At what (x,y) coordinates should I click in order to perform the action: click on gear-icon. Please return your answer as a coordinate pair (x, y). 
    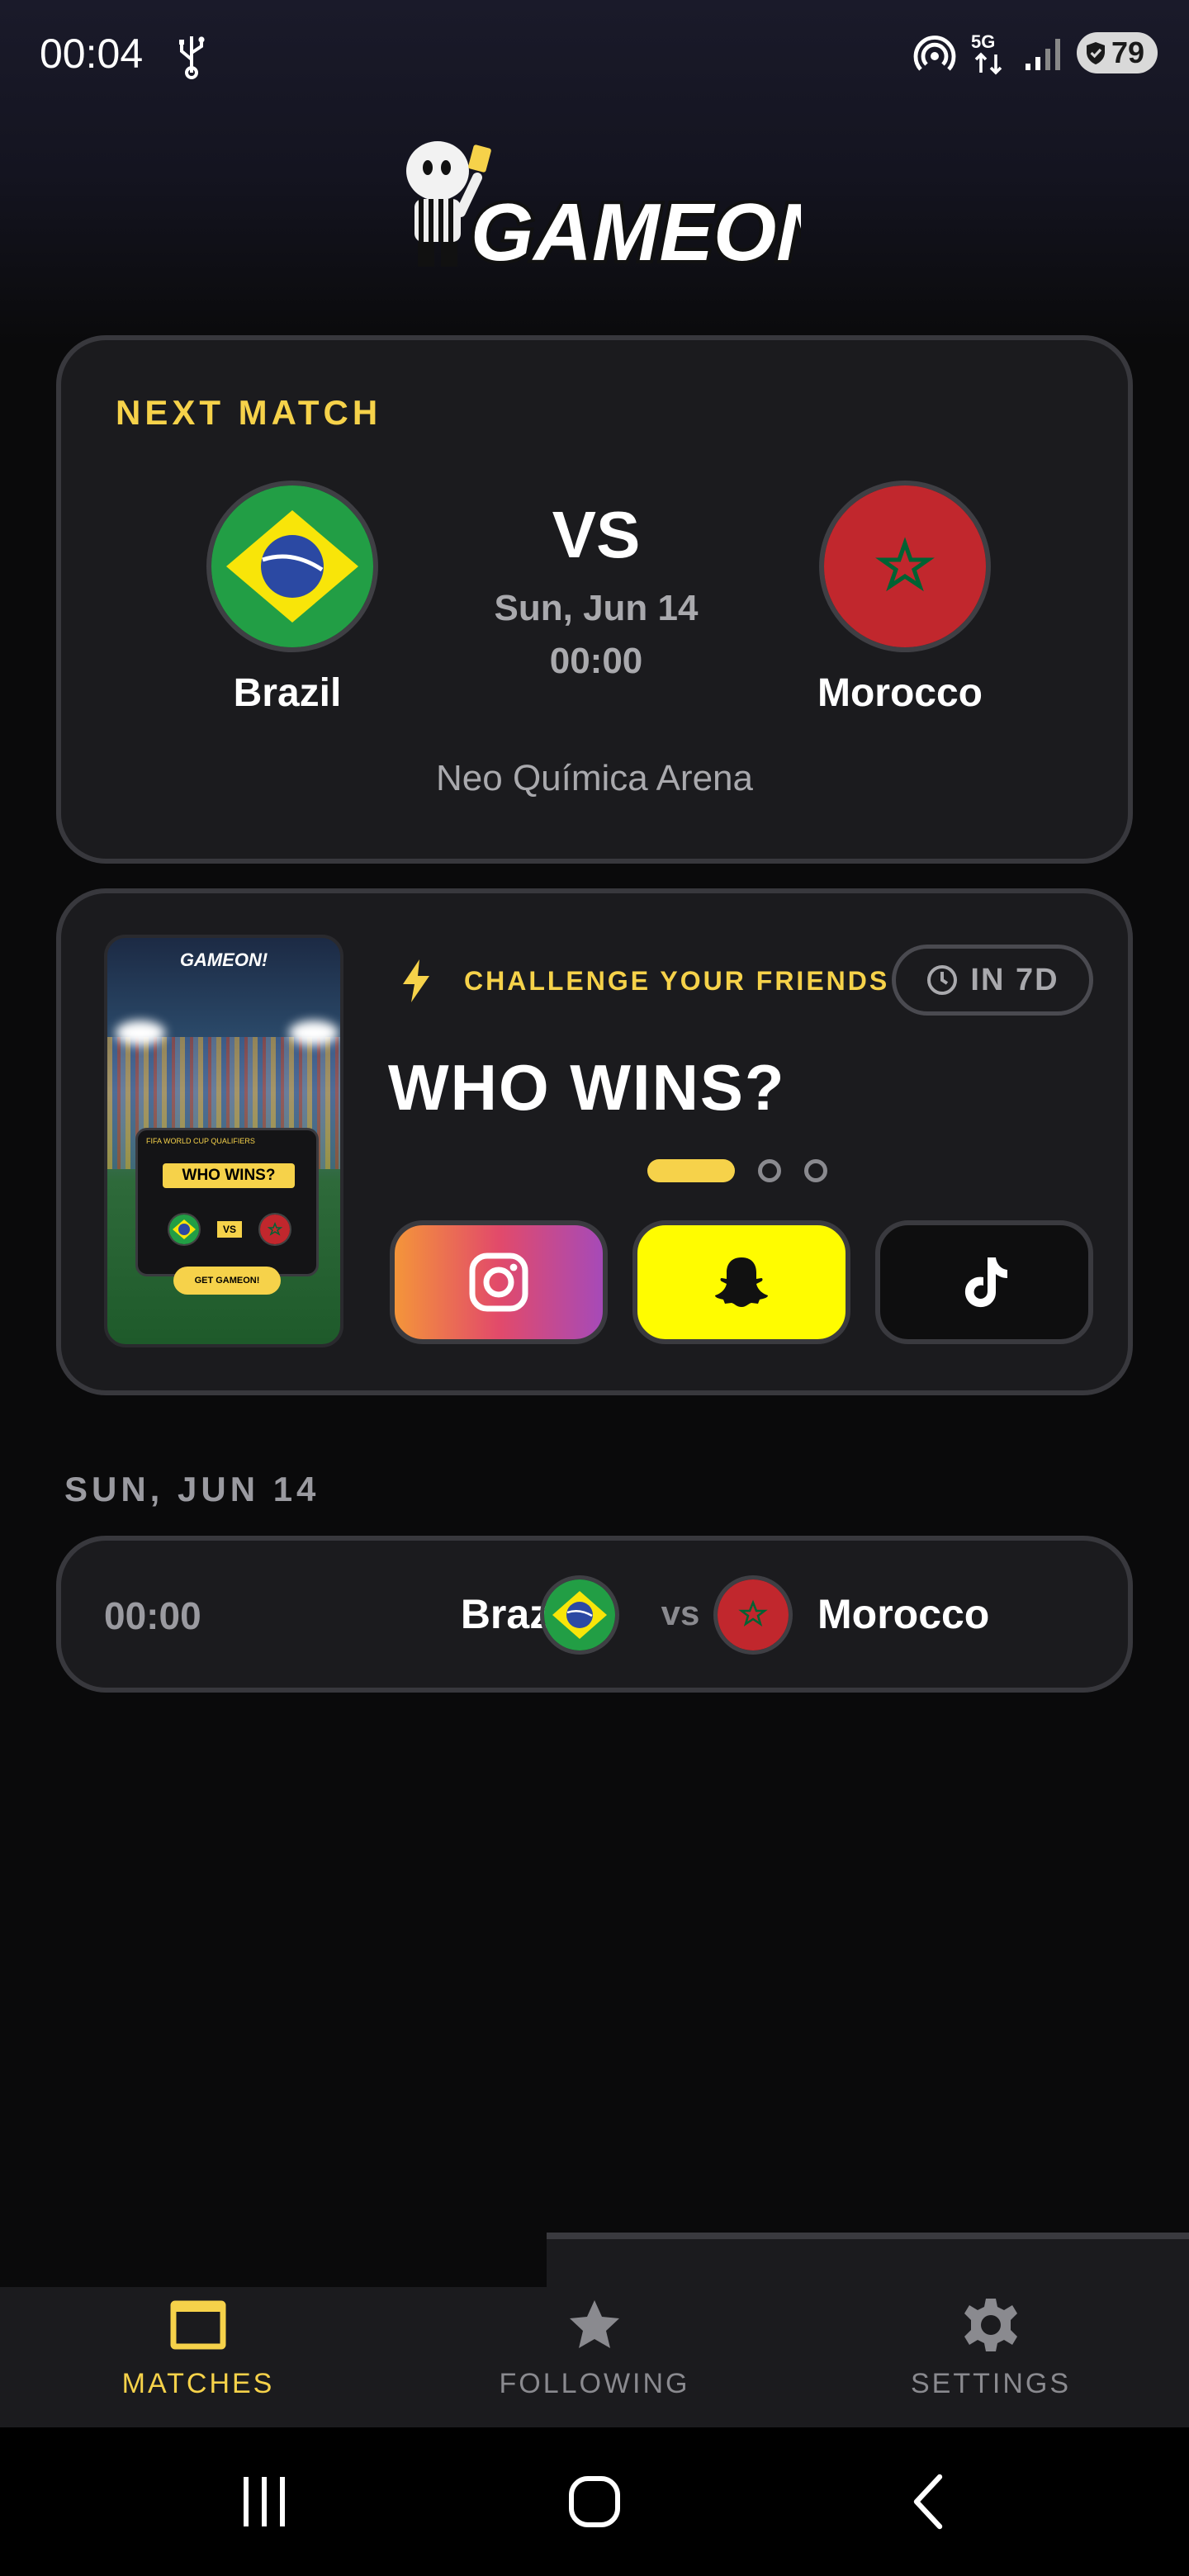
    Looking at the image, I should click on (990, 2325).